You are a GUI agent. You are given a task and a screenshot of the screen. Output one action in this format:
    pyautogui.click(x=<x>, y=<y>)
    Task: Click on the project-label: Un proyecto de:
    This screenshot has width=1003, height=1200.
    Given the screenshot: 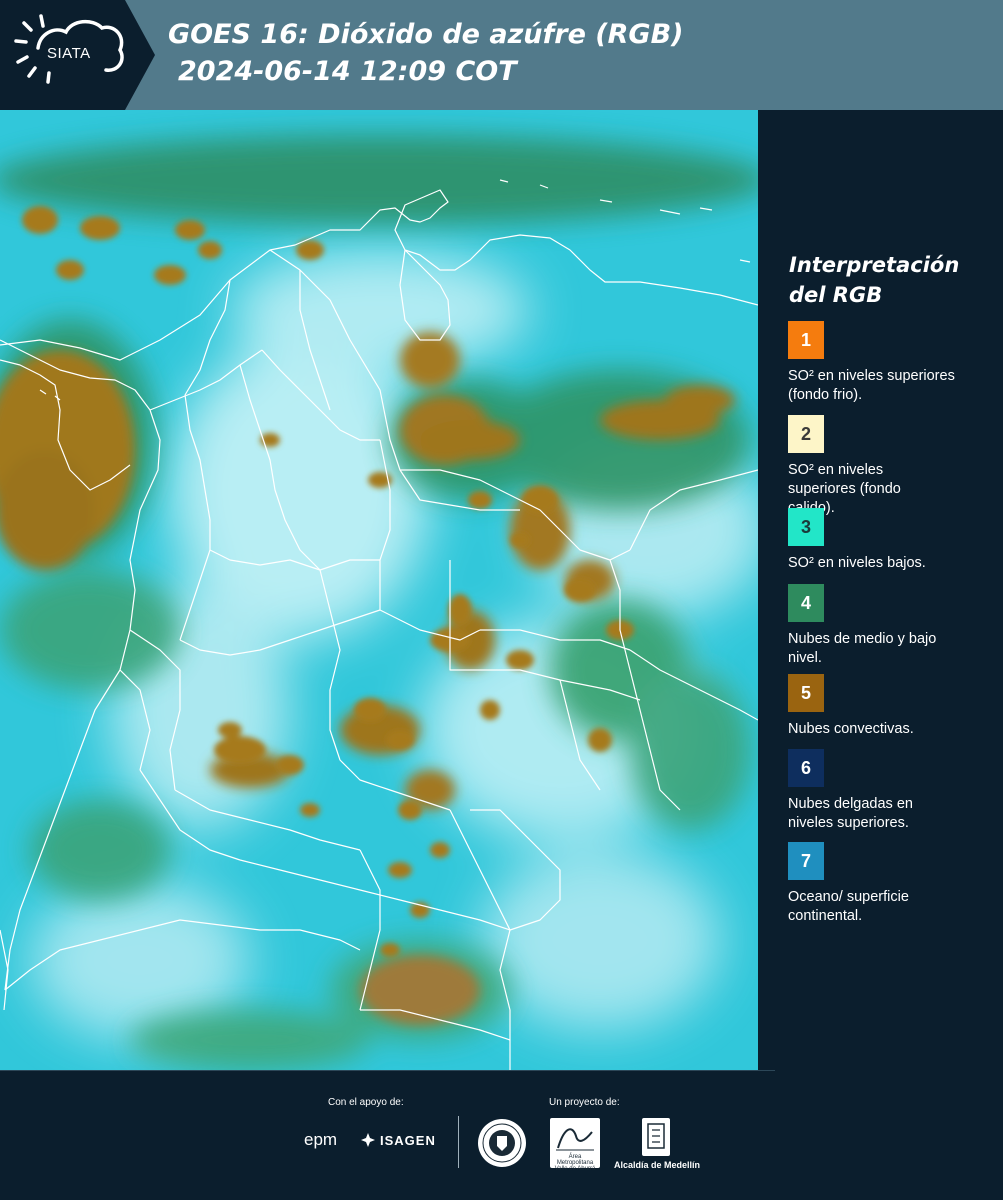 What is the action you would take?
    pyautogui.click(x=584, y=1102)
    